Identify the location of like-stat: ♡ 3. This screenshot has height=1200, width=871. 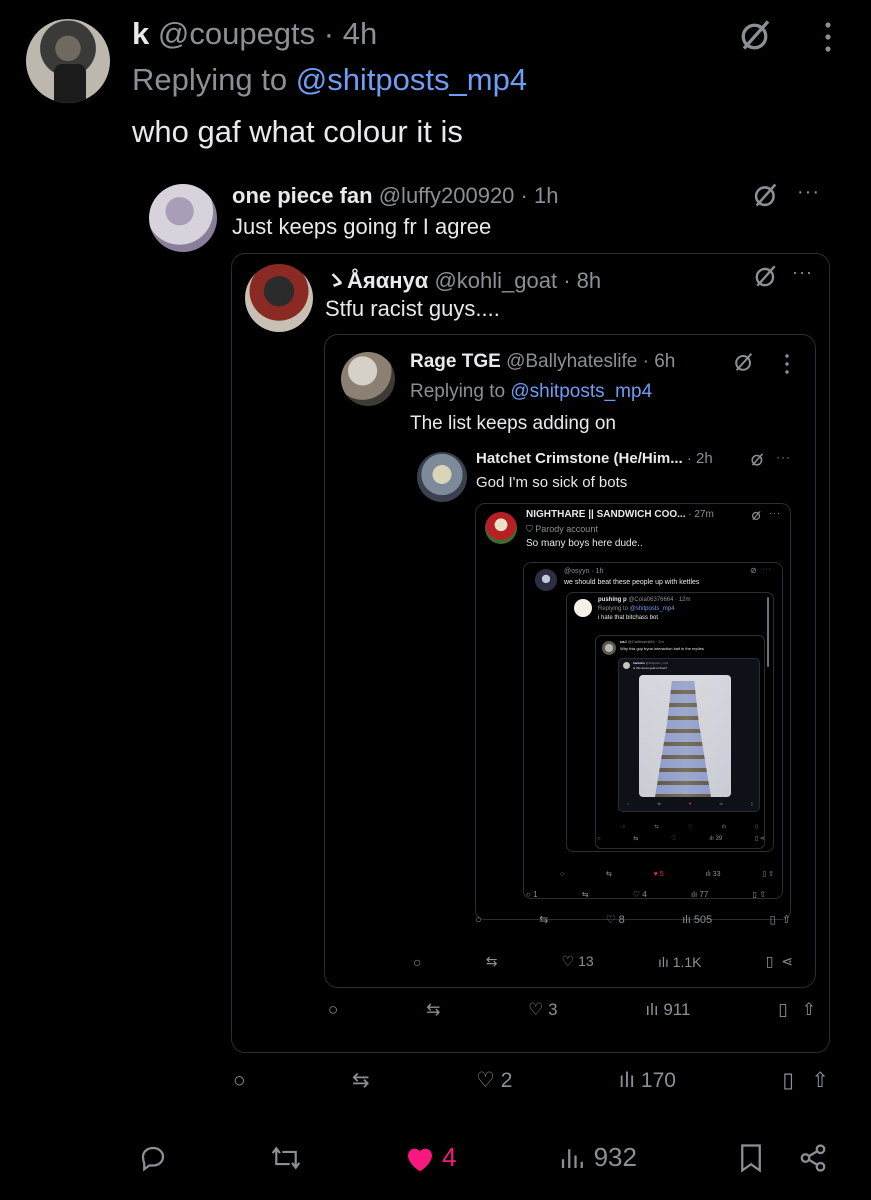
(542, 1010).